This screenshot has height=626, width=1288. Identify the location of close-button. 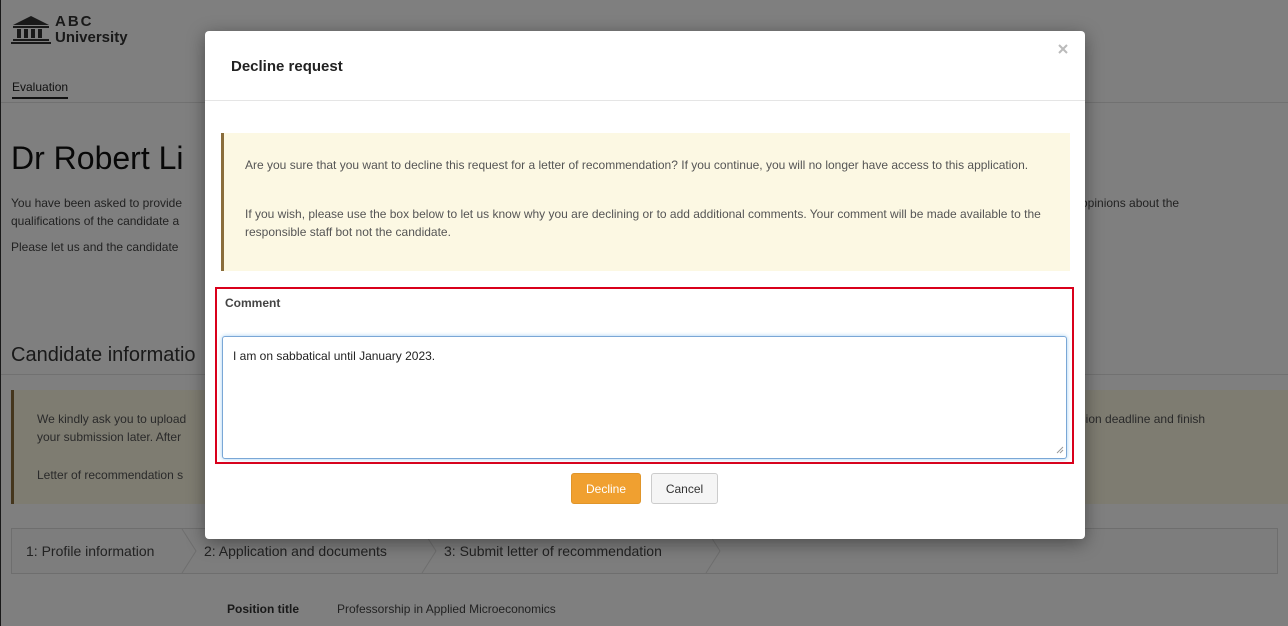
(1063, 49).